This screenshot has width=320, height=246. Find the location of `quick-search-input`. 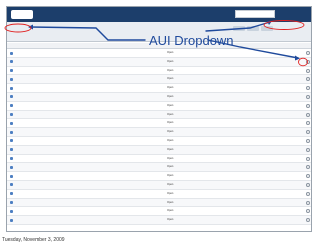

quick-search-input is located at coordinates (255, 14).